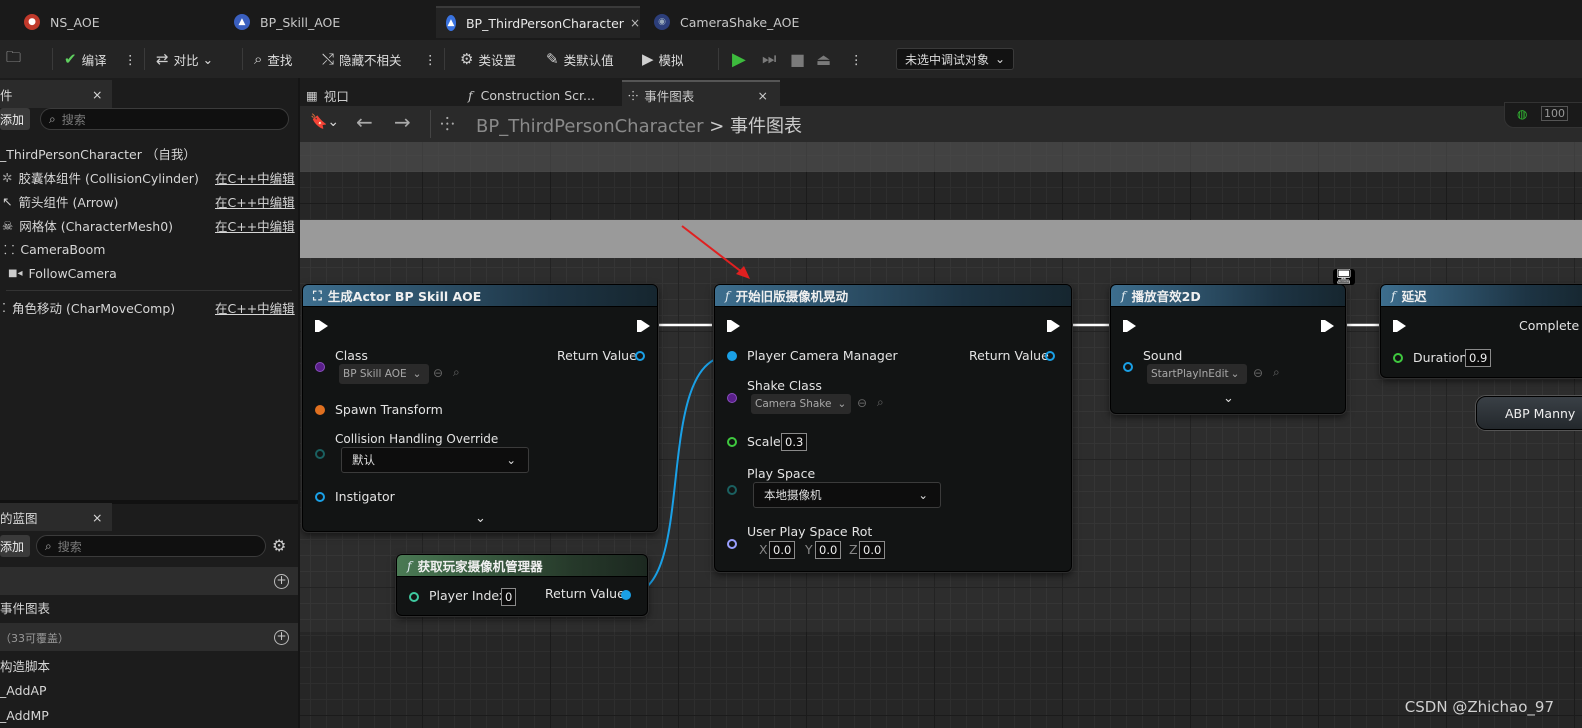  What do you see at coordinates (522, 585) in the screenshot?
I see `node-get-player-camera-manager: f 获取玩家摄像机管理器 Player Index 0 Return Value` at bounding box center [522, 585].